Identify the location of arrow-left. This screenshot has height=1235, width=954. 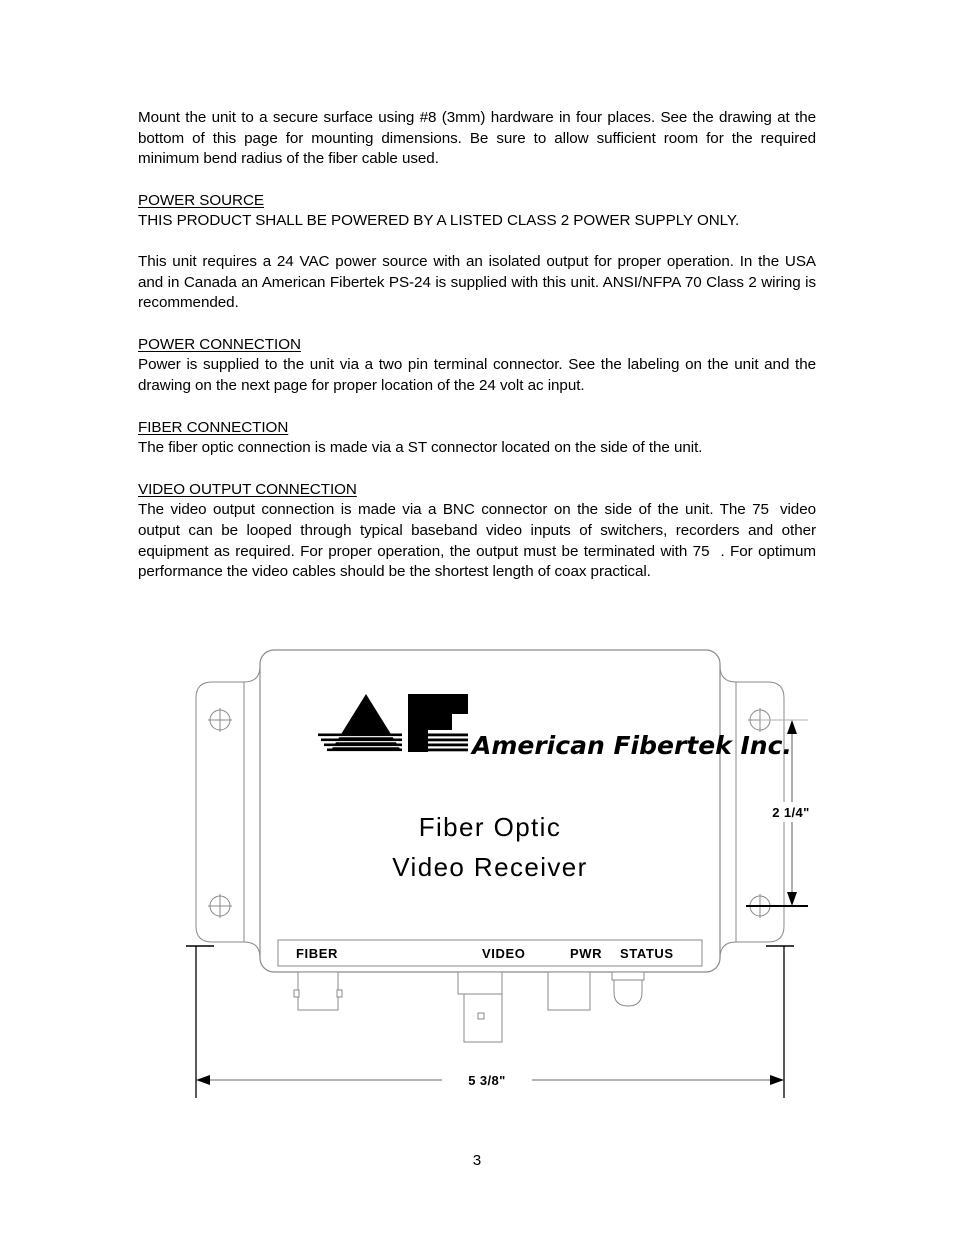
(203, 1080).